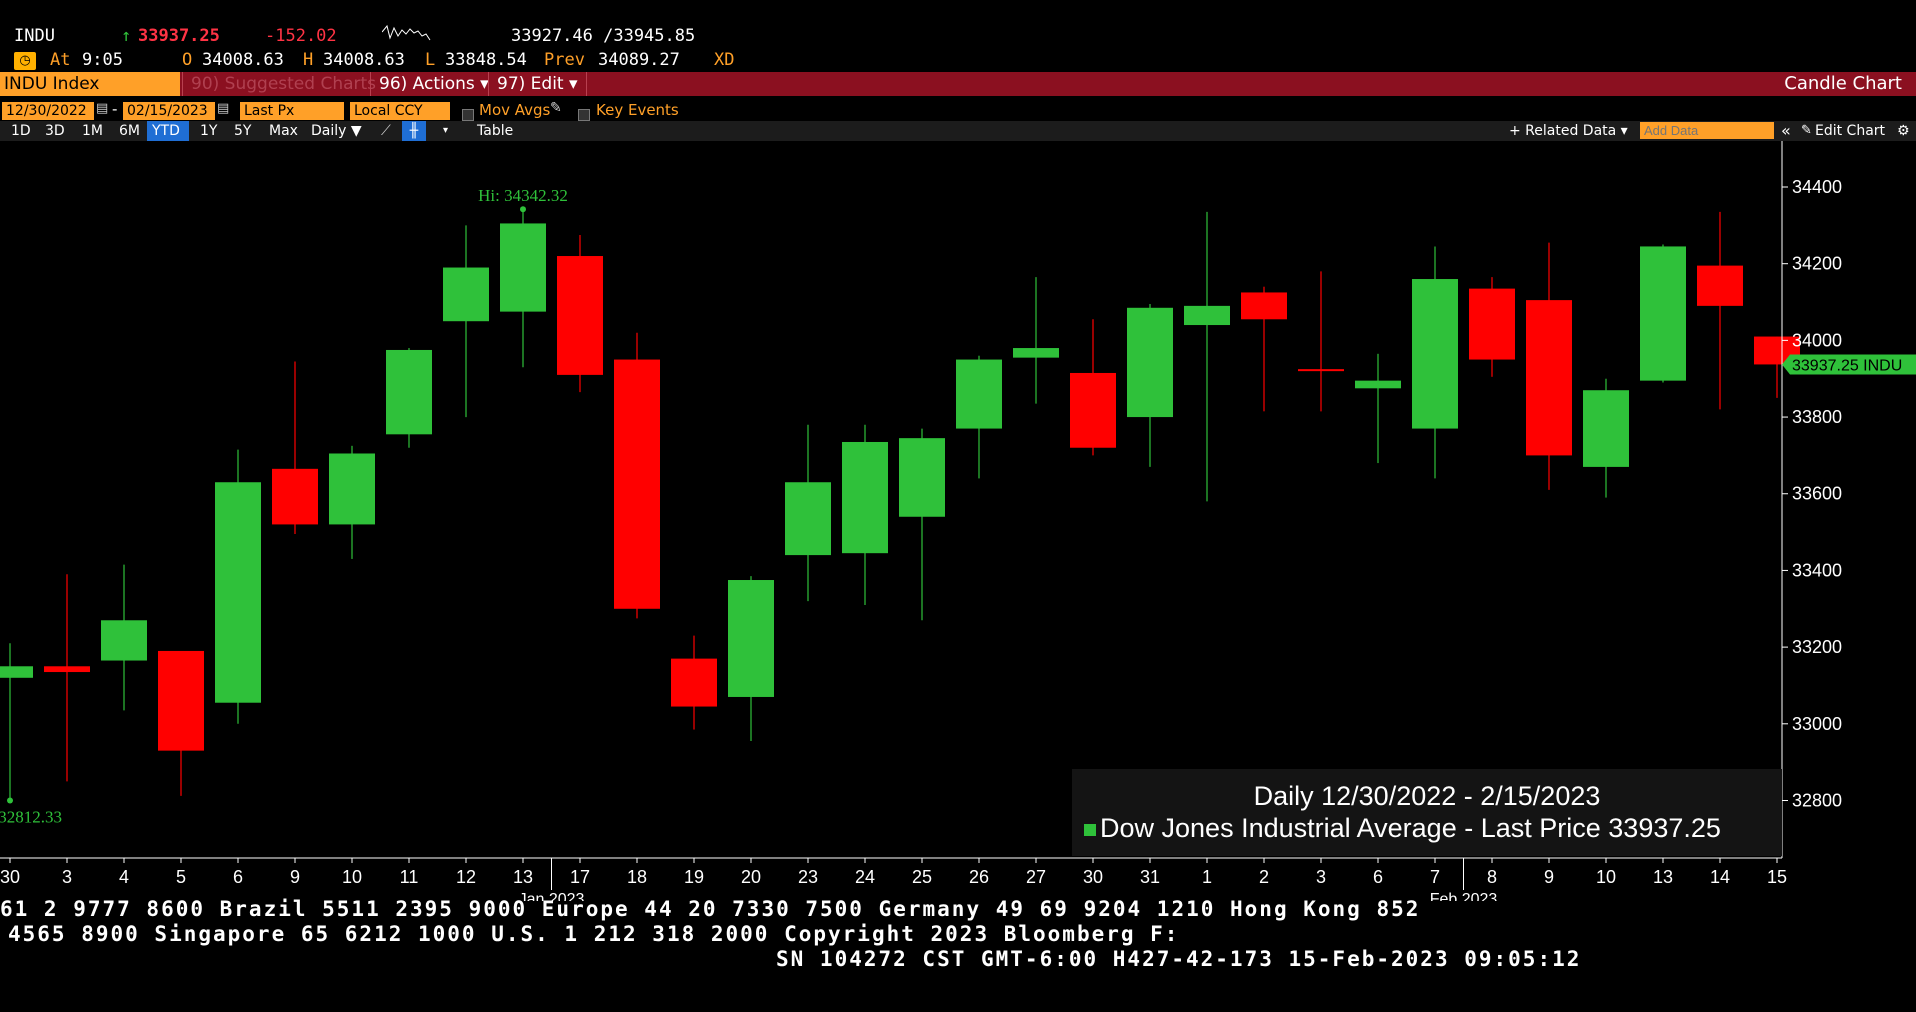 This screenshot has width=1916, height=1012. What do you see at coordinates (242, 131) in the screenshot?
I see `period-5y: 5Y` at bounding box center [242, 131].